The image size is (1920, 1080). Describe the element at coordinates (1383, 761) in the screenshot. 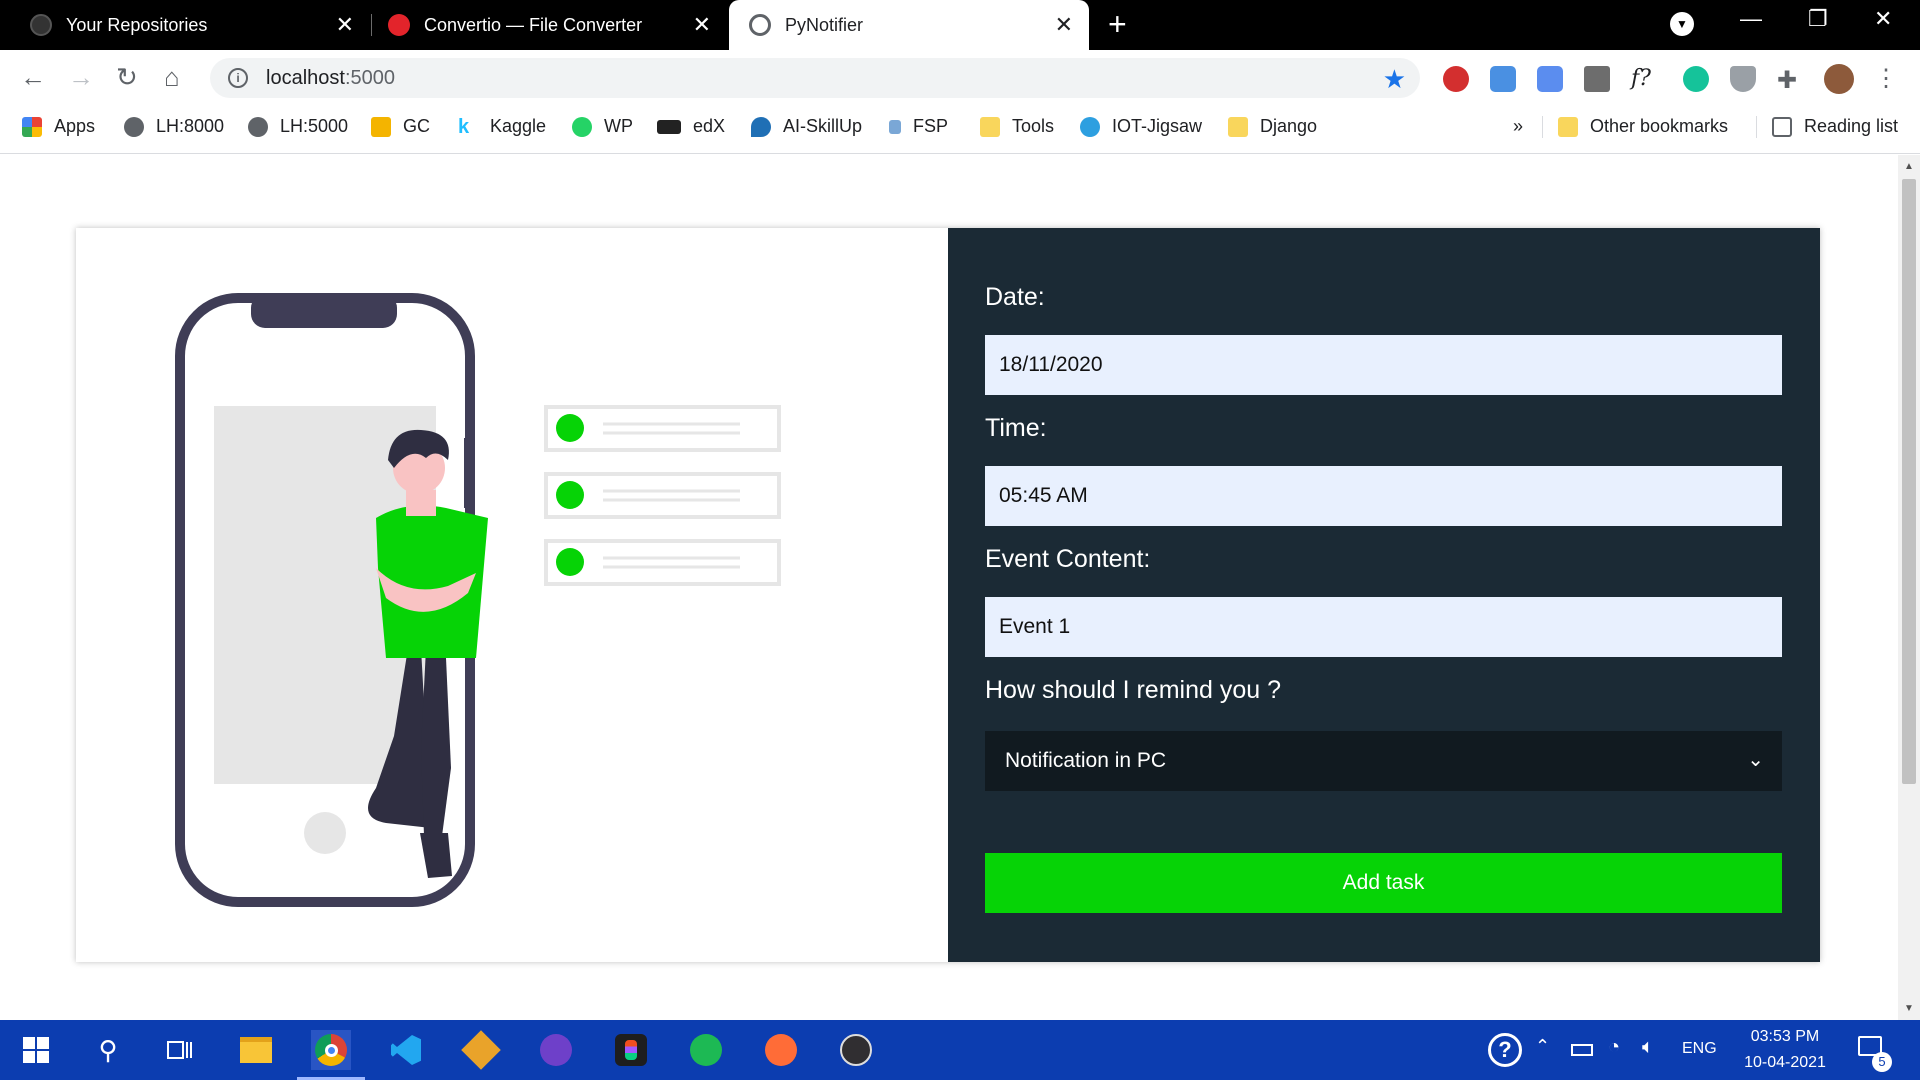

I see `remind-method-select: Notification in PC ⌄` at that location.